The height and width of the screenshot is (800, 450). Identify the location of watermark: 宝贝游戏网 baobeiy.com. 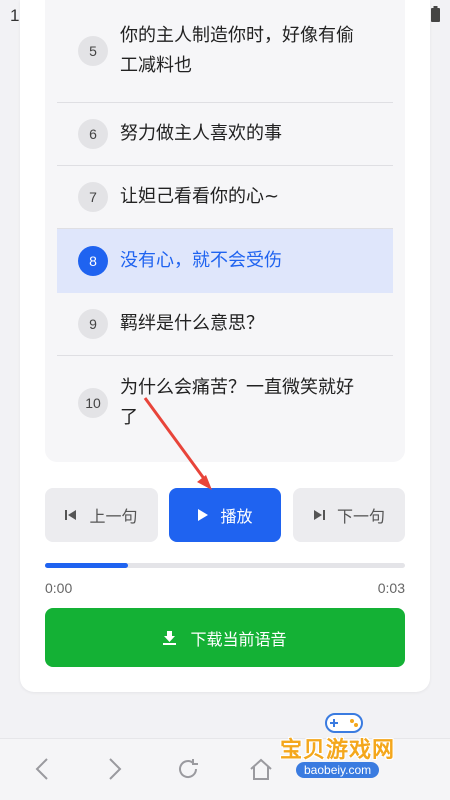
(353, 749).